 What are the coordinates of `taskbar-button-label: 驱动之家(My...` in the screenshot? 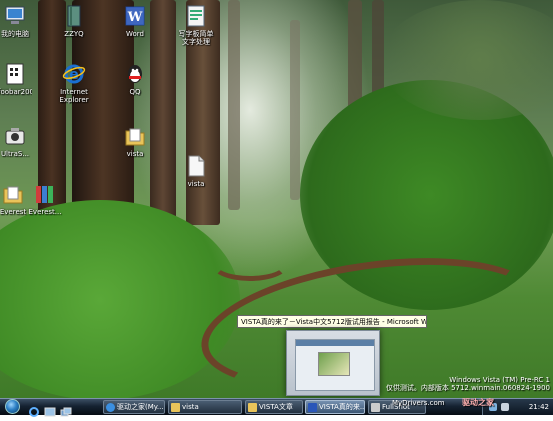 It's located at (140, 407).